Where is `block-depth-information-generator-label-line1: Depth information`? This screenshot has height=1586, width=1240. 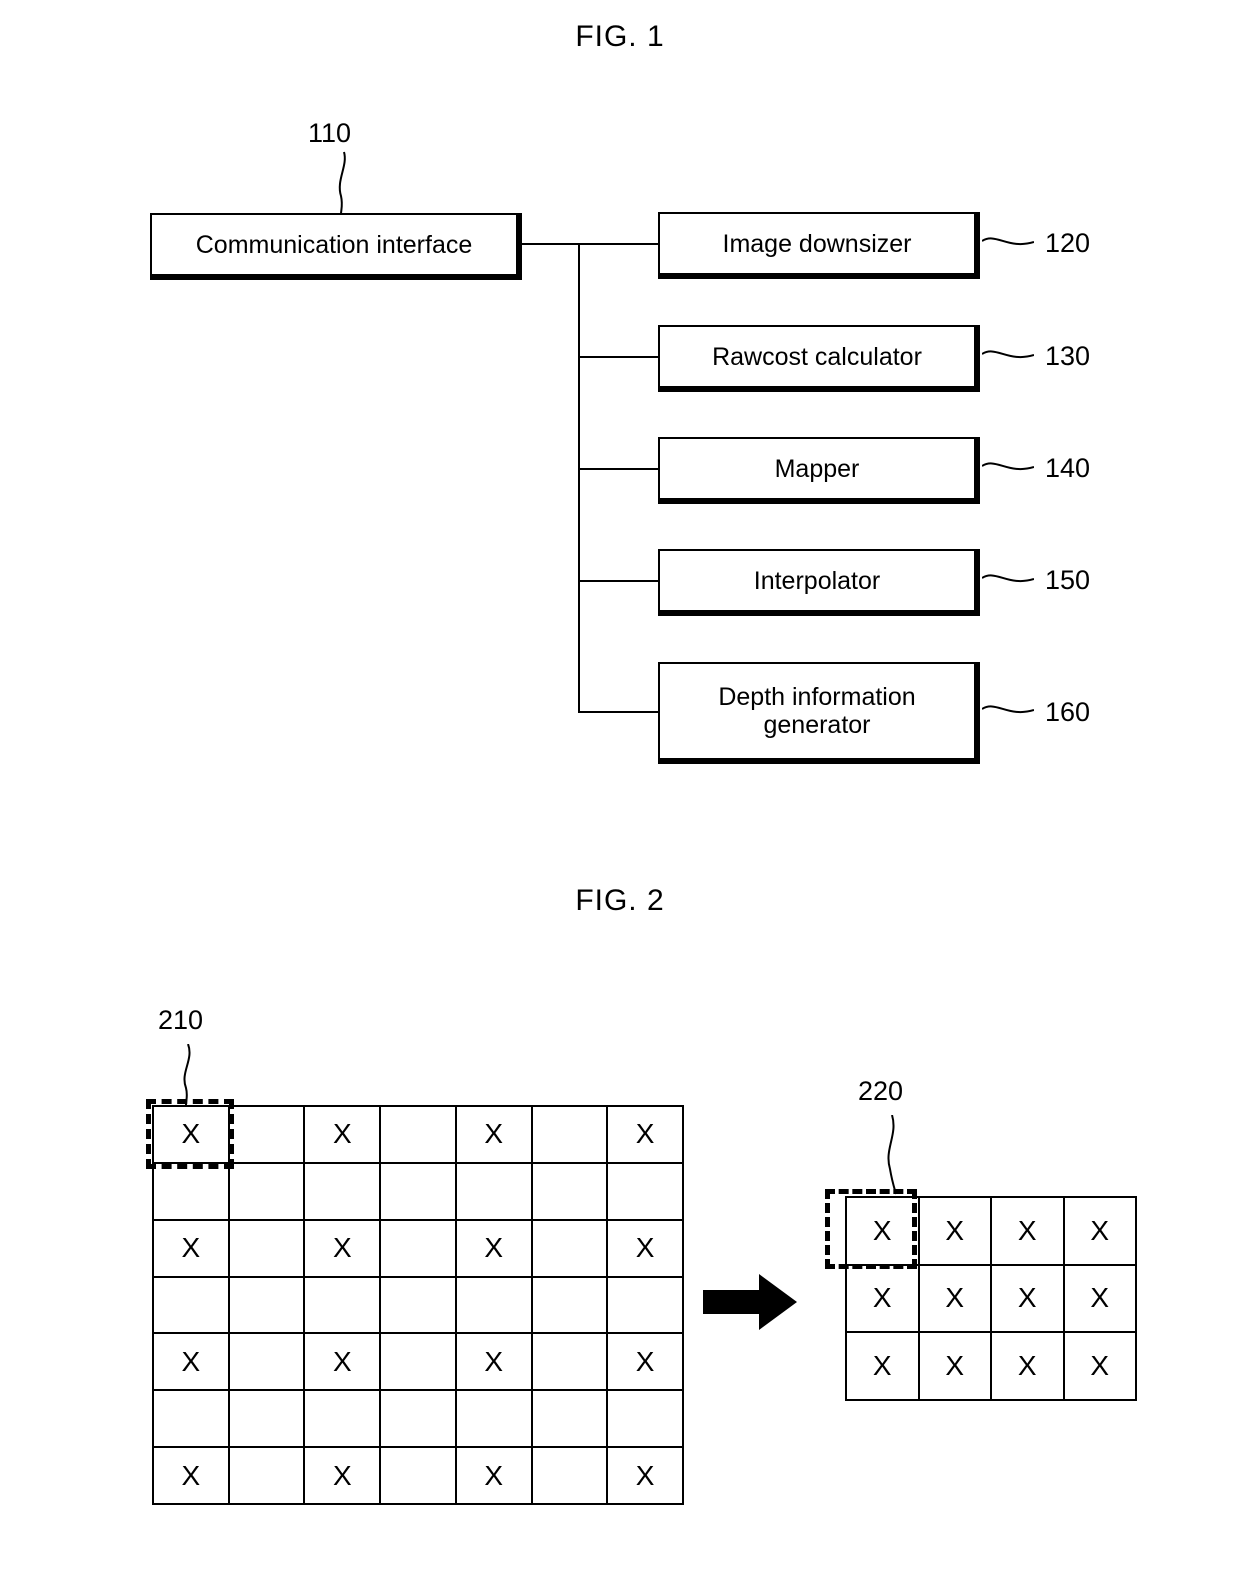
block-depth-information-generator-label-line1: Depth information is located at coordinates (817, 697).